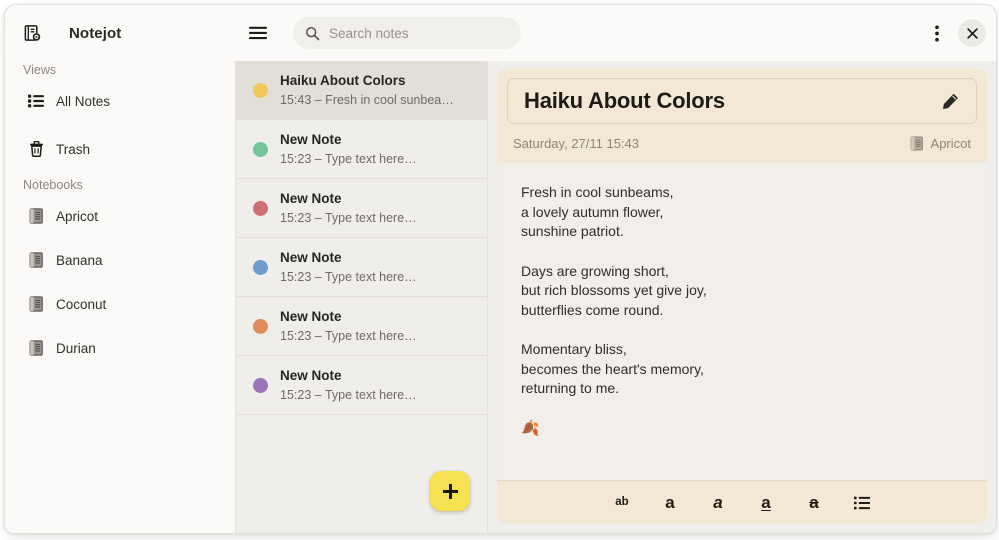 The image size is (999, 540). Describe the element at coordinates (120, 101) in the screenshot. I see `sidebar-item-all-notes: All Notes` at that location.